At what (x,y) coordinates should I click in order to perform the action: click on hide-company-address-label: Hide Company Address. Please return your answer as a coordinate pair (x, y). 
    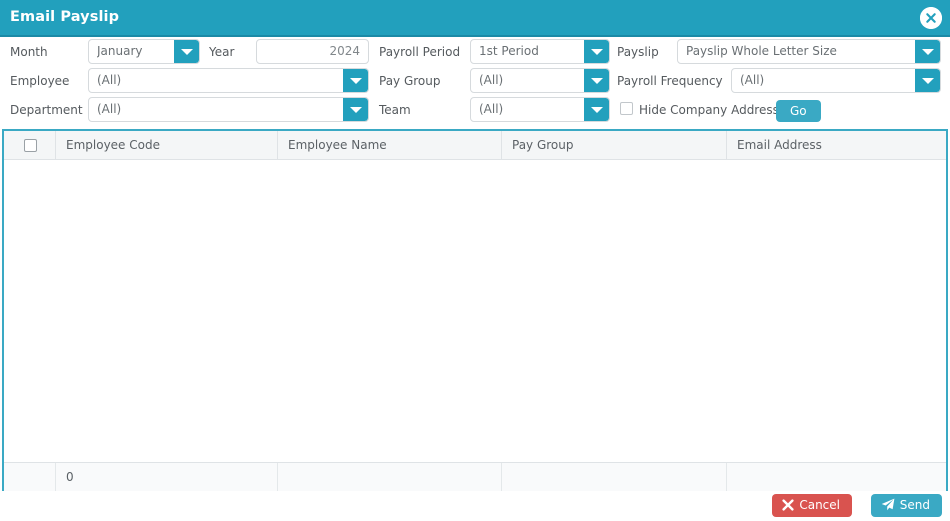
    Looking at the image, I should click on (709, 110).